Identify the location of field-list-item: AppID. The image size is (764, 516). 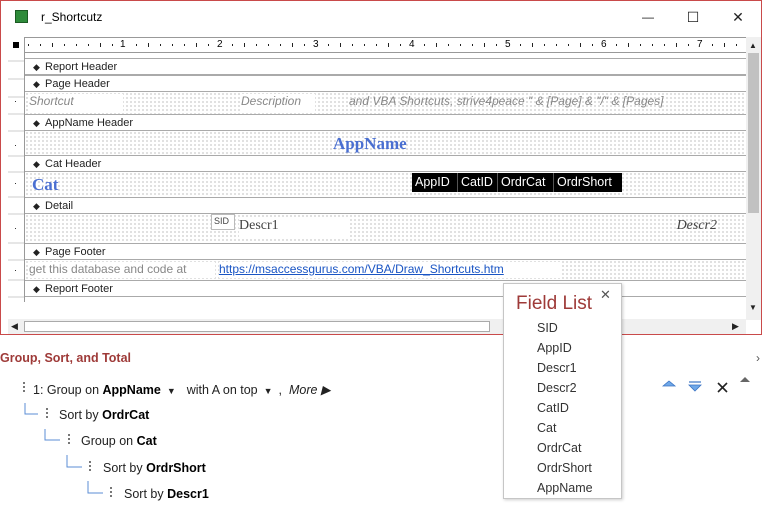
(554, 348).